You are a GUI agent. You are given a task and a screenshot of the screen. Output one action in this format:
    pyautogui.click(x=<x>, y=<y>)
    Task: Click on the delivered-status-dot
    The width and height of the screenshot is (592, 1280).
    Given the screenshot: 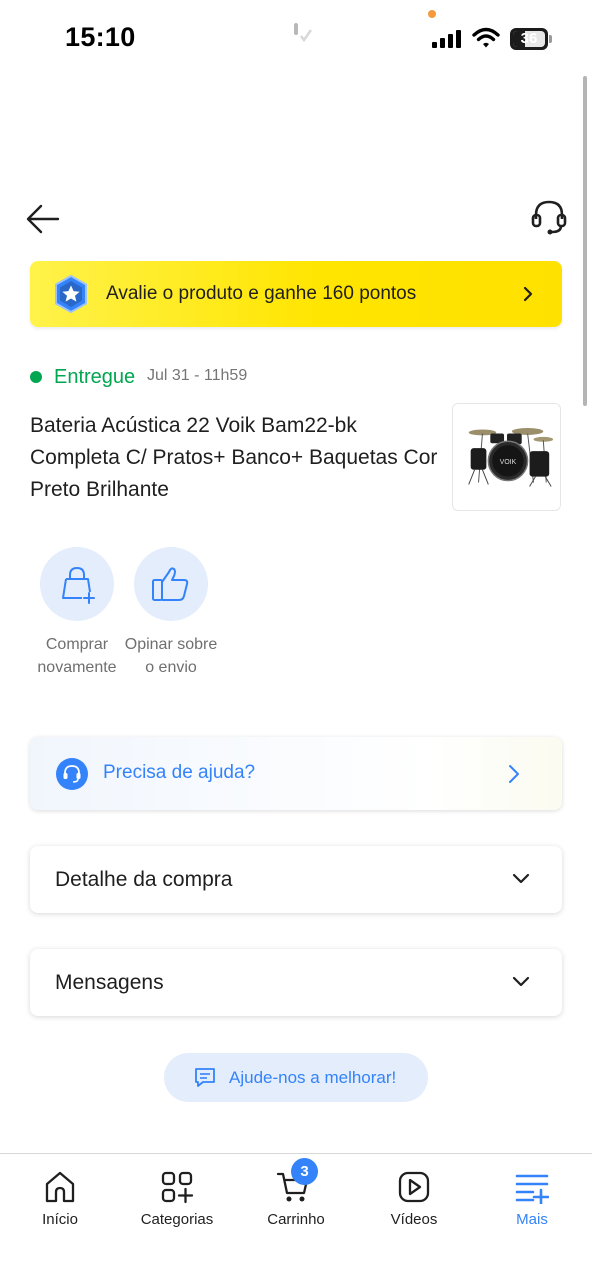 What is the action you would take?
    pyautogui.click(x=36, y=377)
    